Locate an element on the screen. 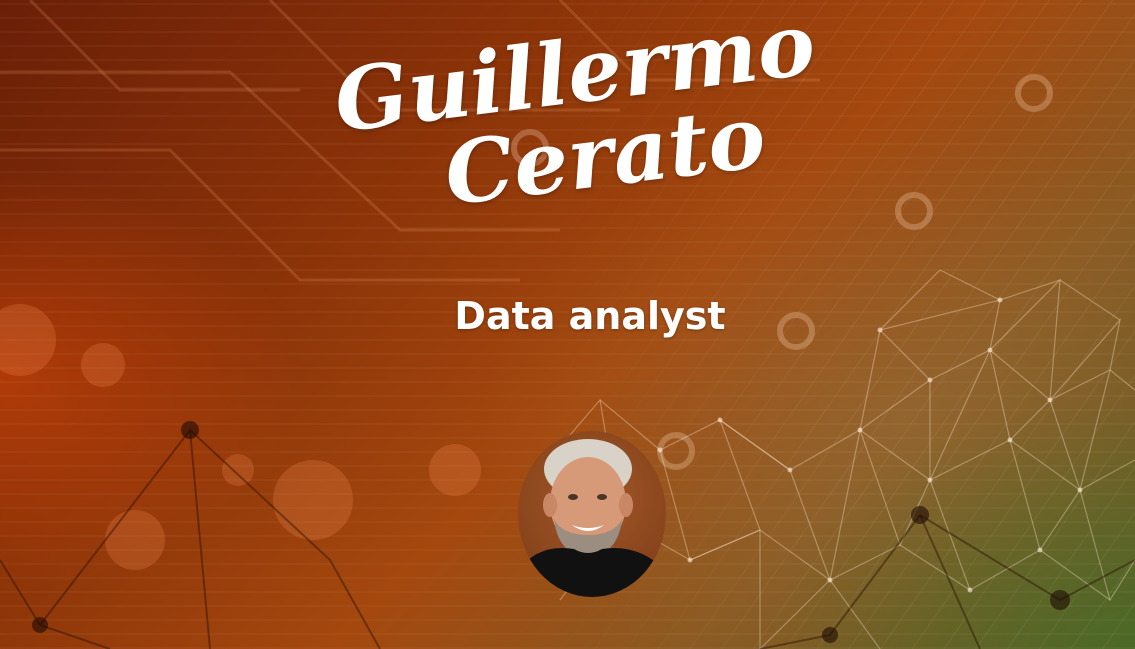  avatar-photo-icon is located at coordinates (592, 518).